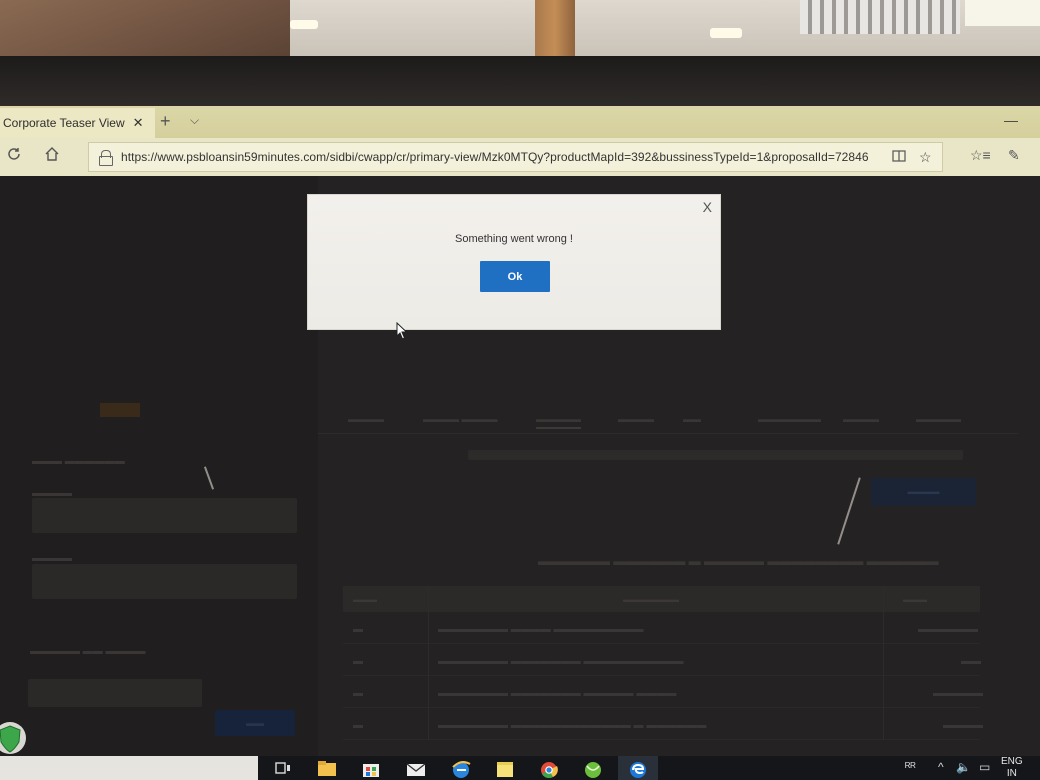 Image resolution: width=1040 pixels, height=780 pixels. I want to click on volume-icon: 🔈, so click(963, 767).